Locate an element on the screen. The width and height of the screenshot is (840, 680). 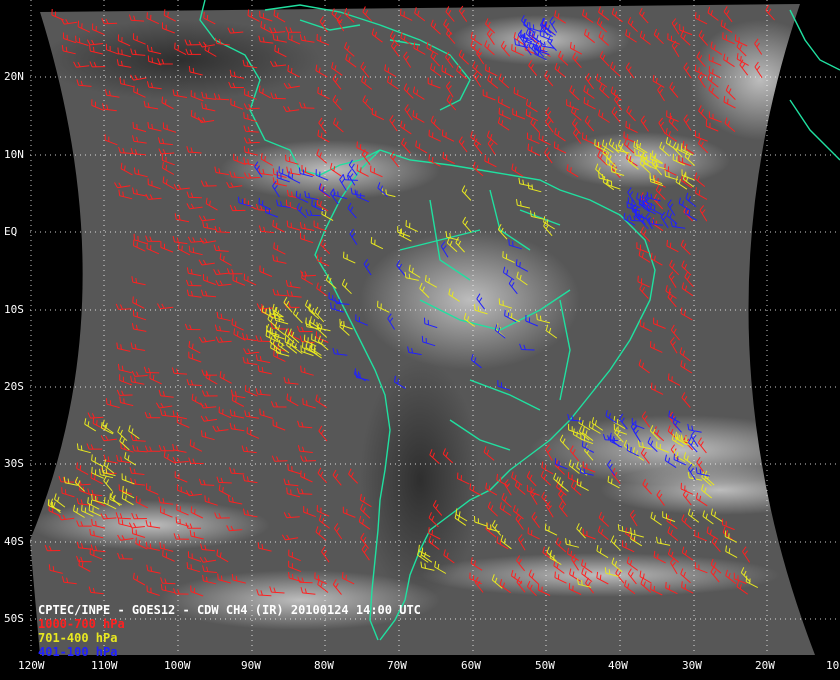
lat-label-40s: 40S is located at coordinates (14, 541).